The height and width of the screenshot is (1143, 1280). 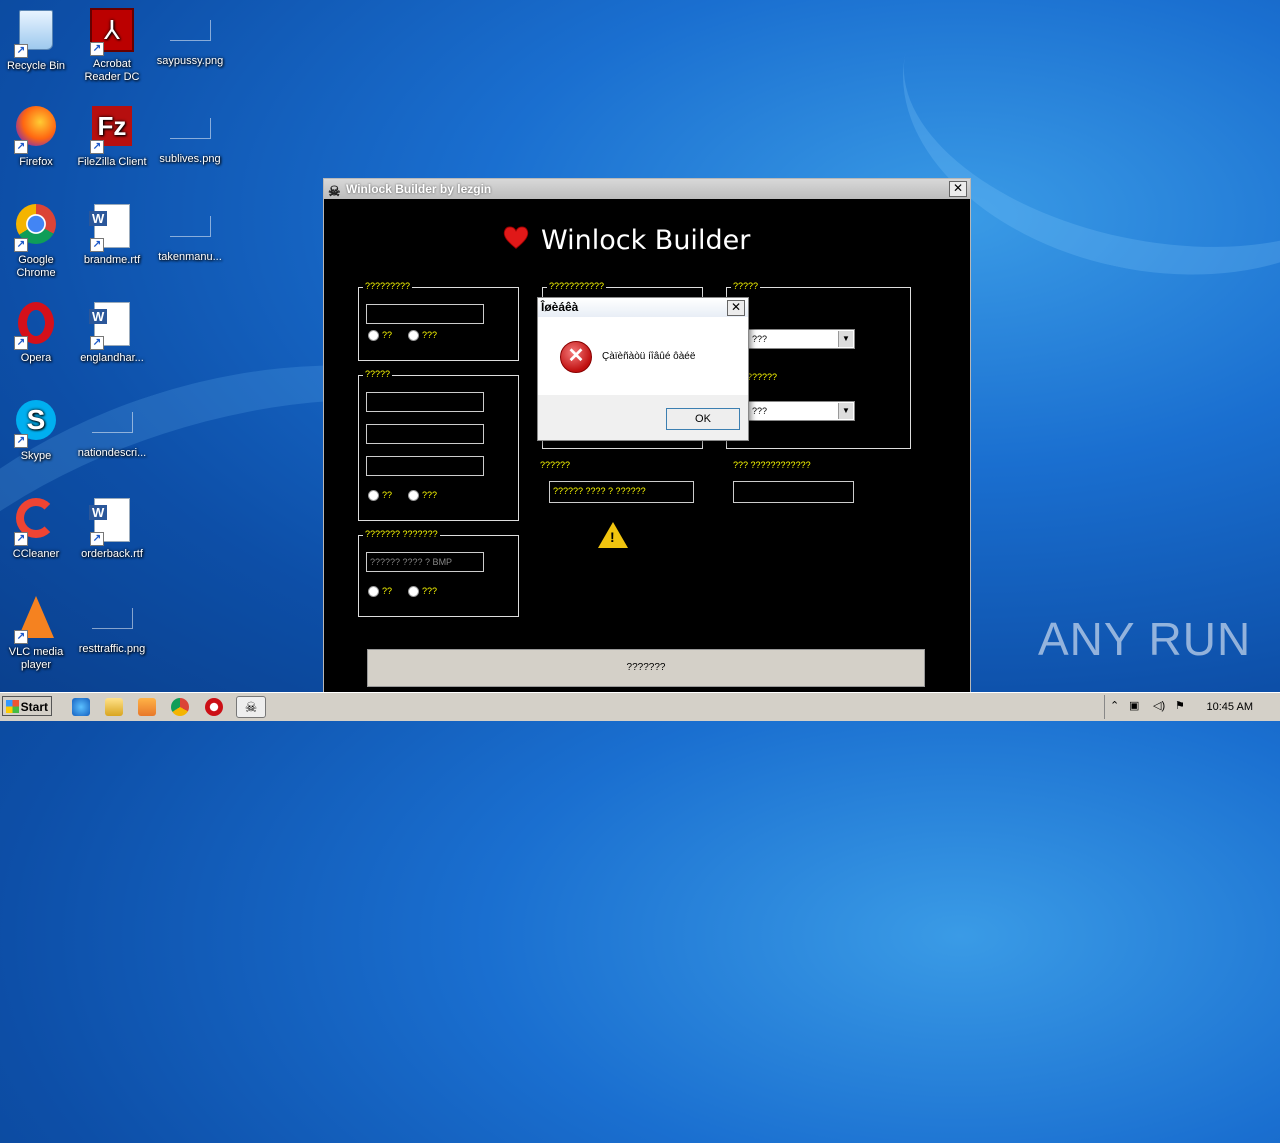 What do you see at coordinates (112, 554) in the screenshot?
I see `desktop-icon-label: orderback.rtf` at bounding box center [112, 554].